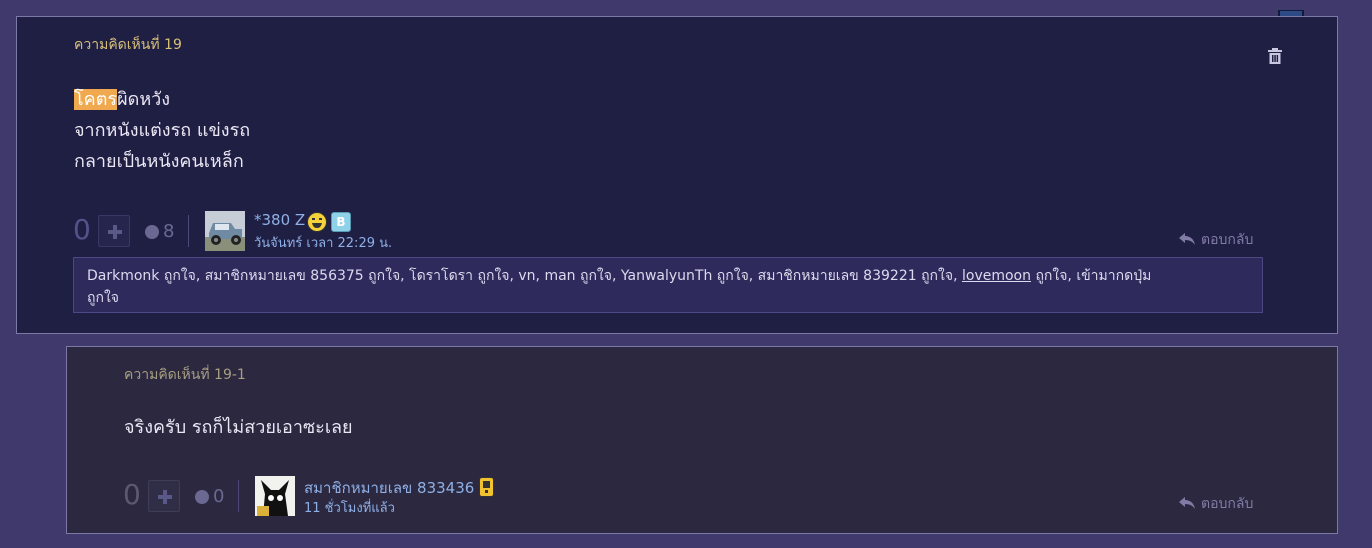 This screenshot has width=1372, height=548. I want to click on comment-number: ความคิดเห็นที่ 19-1, so click(185, 375).